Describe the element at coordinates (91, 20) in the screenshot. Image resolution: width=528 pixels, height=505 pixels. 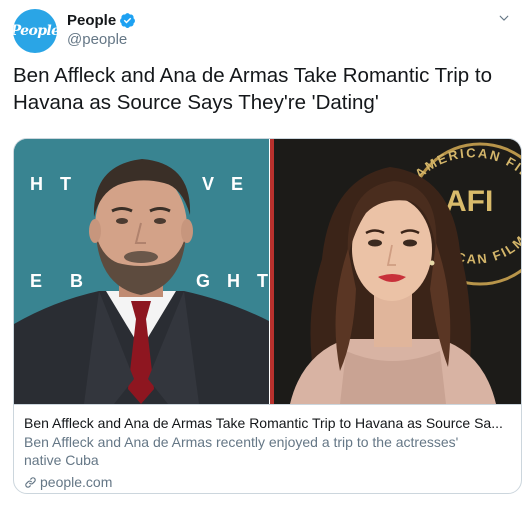
I see `display-name: People` at that location.